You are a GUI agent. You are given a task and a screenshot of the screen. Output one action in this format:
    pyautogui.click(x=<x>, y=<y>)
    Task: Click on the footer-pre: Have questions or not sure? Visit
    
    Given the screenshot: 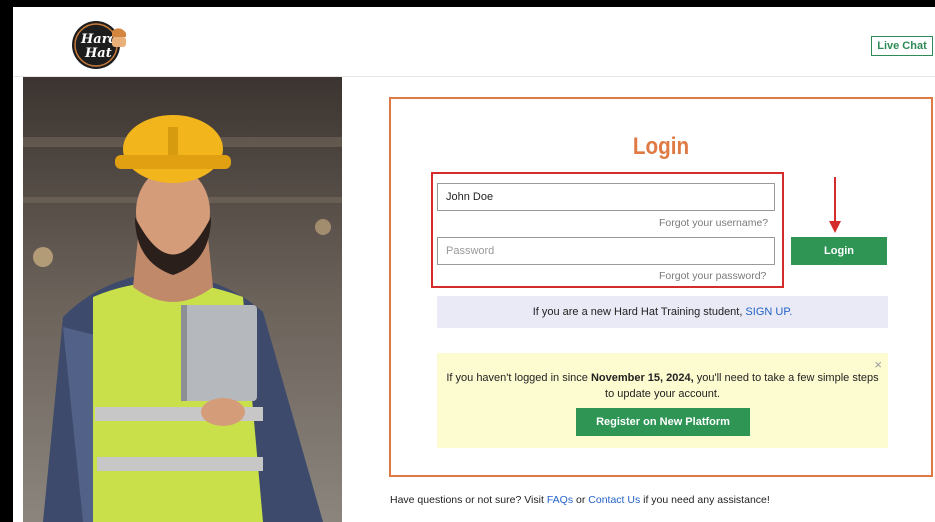 What is the action you would take?
    pyautogui.click(x=467, y=500)
    